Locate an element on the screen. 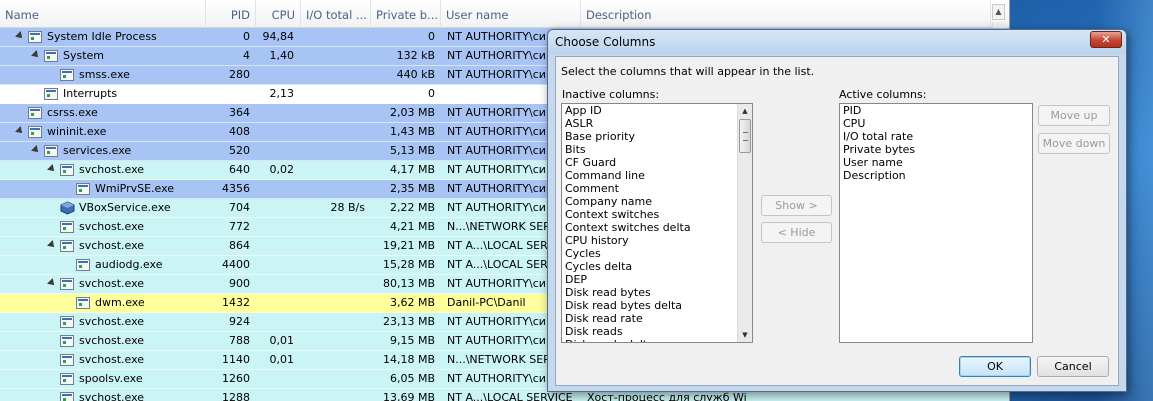 The width and height of the screenshot is (1153, 401). inactive-column-item: ASLR is located at coordinates (657, 123).